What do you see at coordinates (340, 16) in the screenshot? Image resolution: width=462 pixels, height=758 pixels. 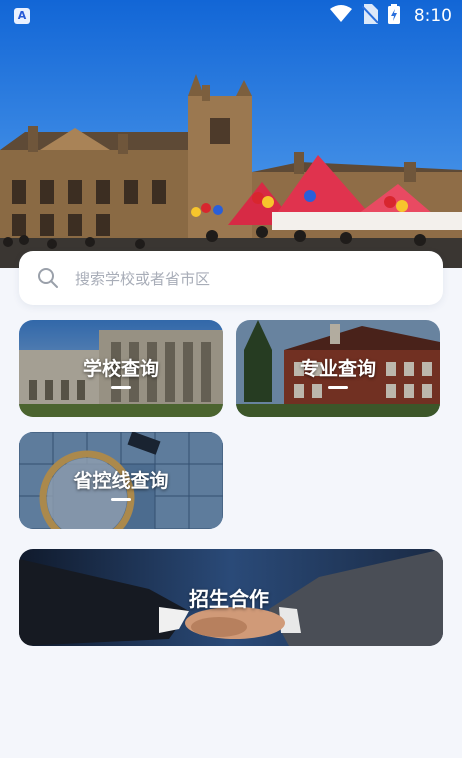 I see `wifi-icon` at bounding box center [340, 16].